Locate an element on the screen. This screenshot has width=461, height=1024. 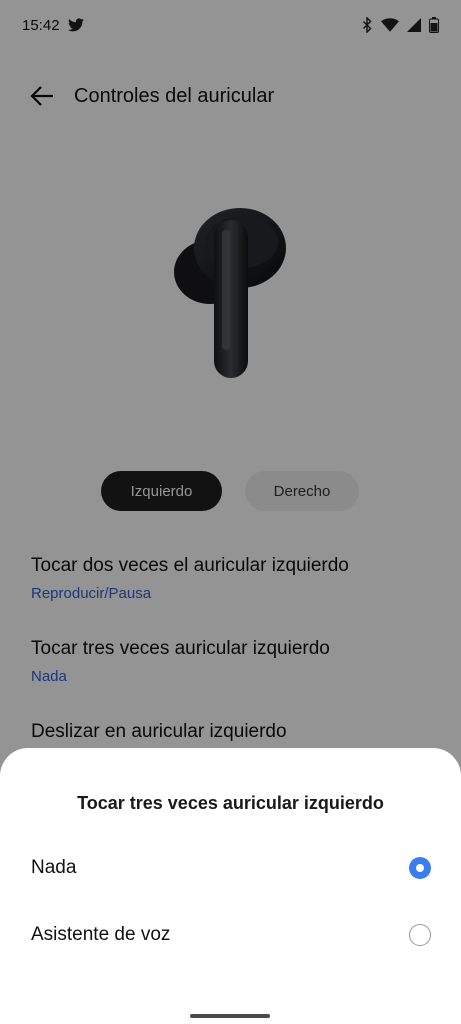
option-nada: Nada is located at coordinates (230, 868).